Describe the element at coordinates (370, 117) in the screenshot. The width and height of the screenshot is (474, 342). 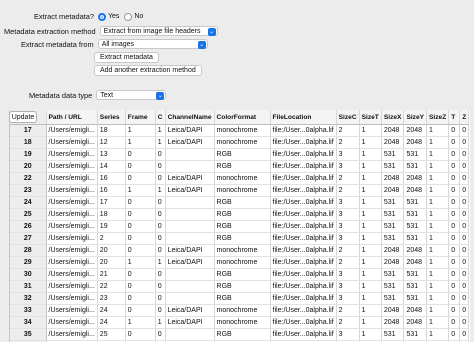
I see `column-header: SizeT` at that location.